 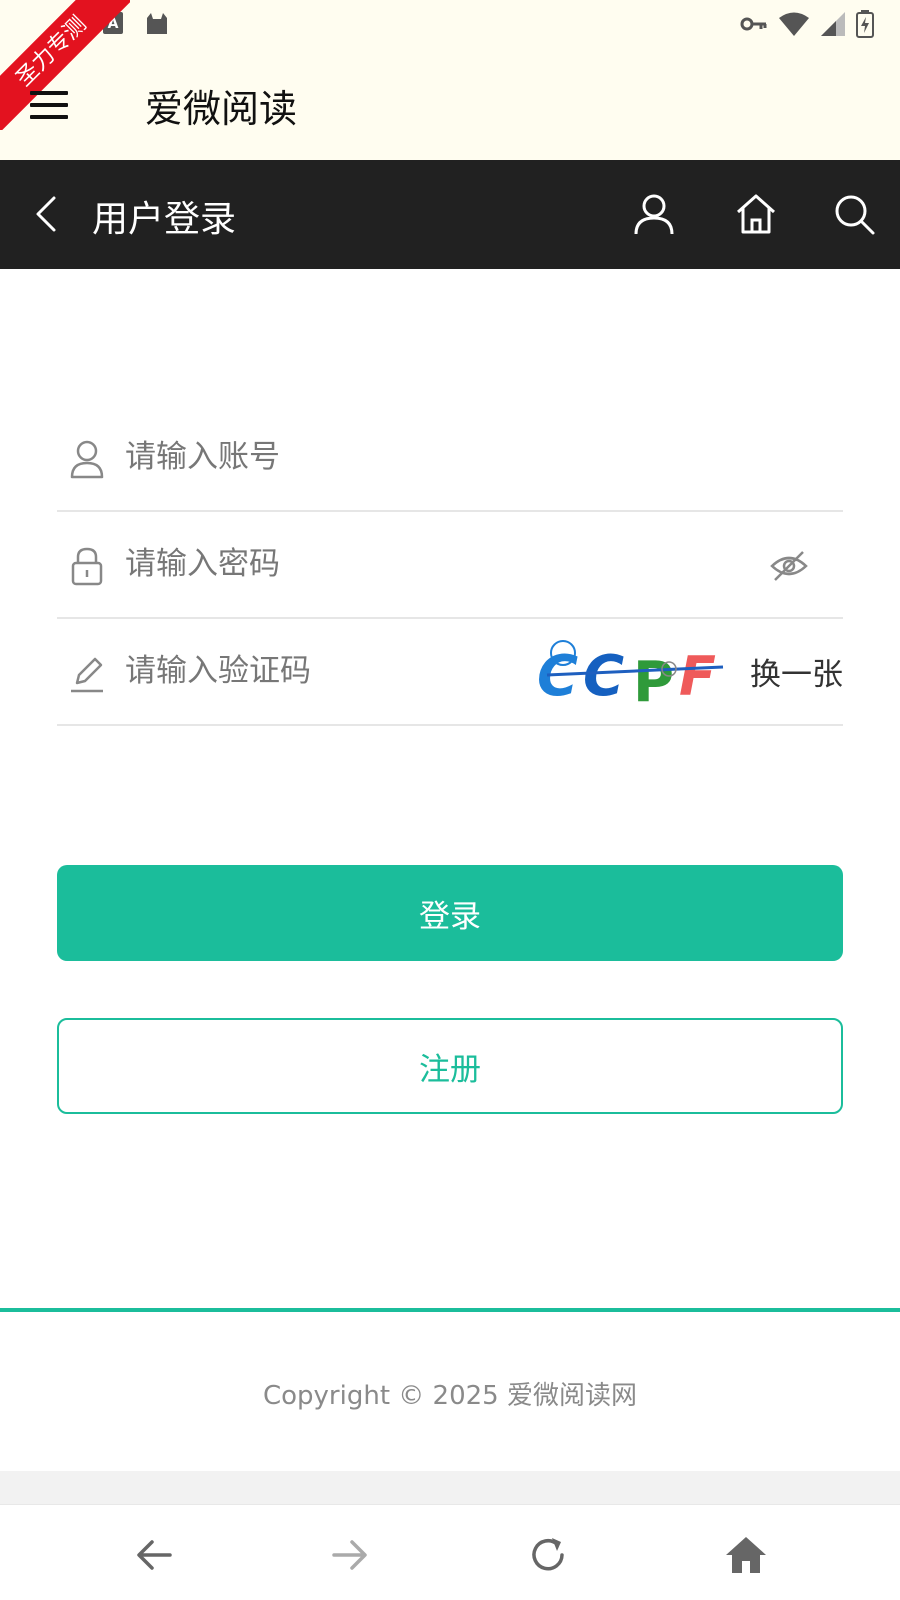 I want to click on refresh-icon, so click(x=548, y=1554).